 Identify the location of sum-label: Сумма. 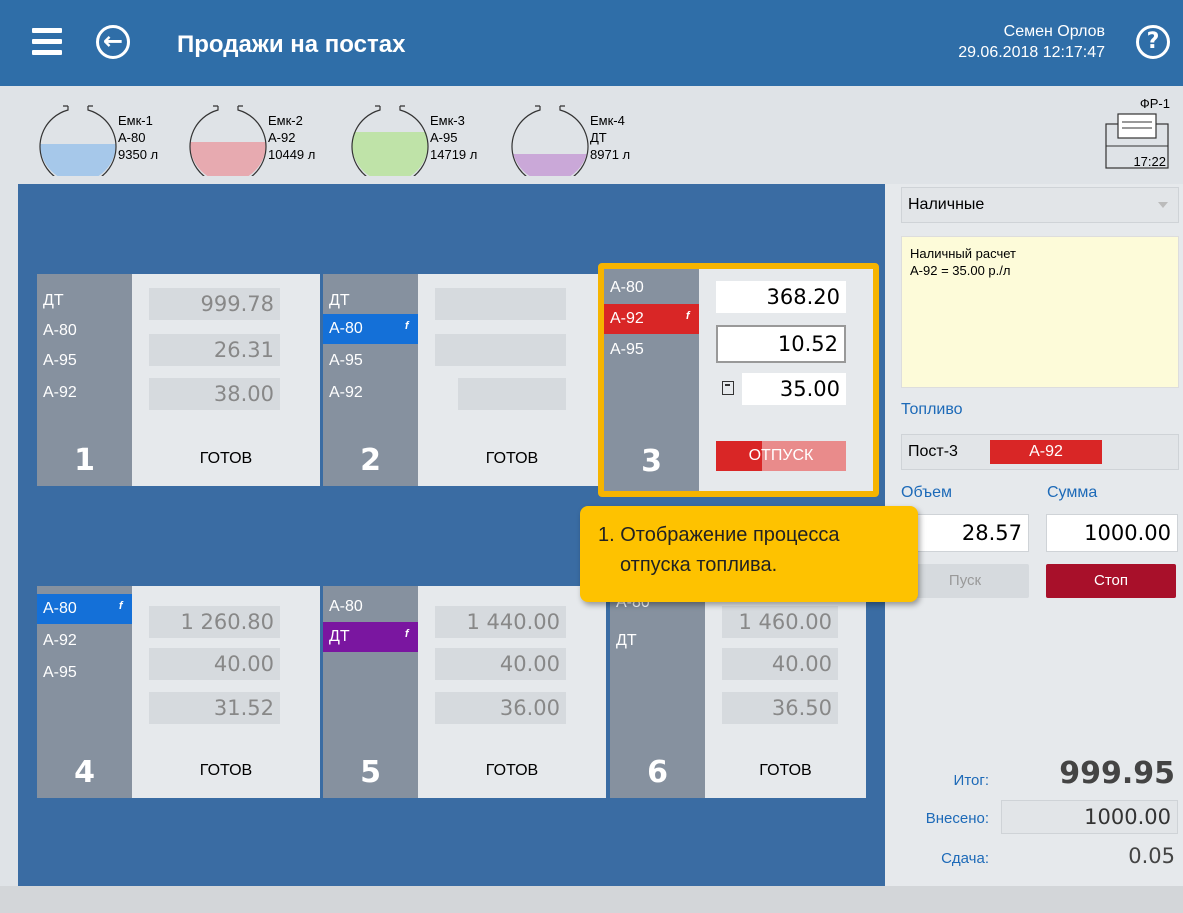
(1072, 492).